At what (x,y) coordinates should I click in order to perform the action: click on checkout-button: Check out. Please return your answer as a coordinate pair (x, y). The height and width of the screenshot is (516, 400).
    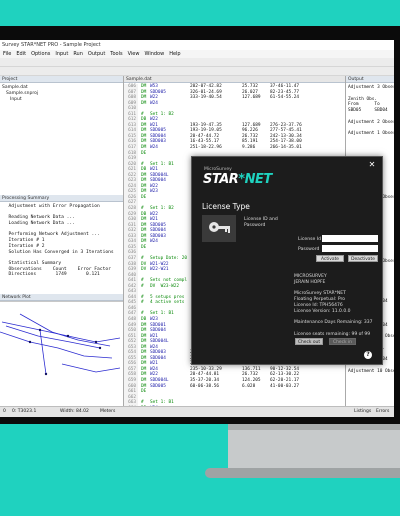
    Looking at the image, I should click on (309, 341).